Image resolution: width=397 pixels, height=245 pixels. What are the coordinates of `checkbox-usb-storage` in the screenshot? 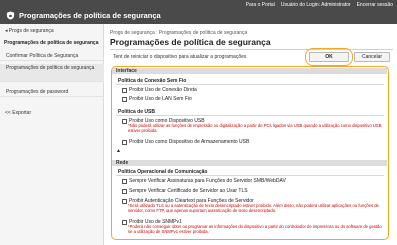 It's located at (124, 142).